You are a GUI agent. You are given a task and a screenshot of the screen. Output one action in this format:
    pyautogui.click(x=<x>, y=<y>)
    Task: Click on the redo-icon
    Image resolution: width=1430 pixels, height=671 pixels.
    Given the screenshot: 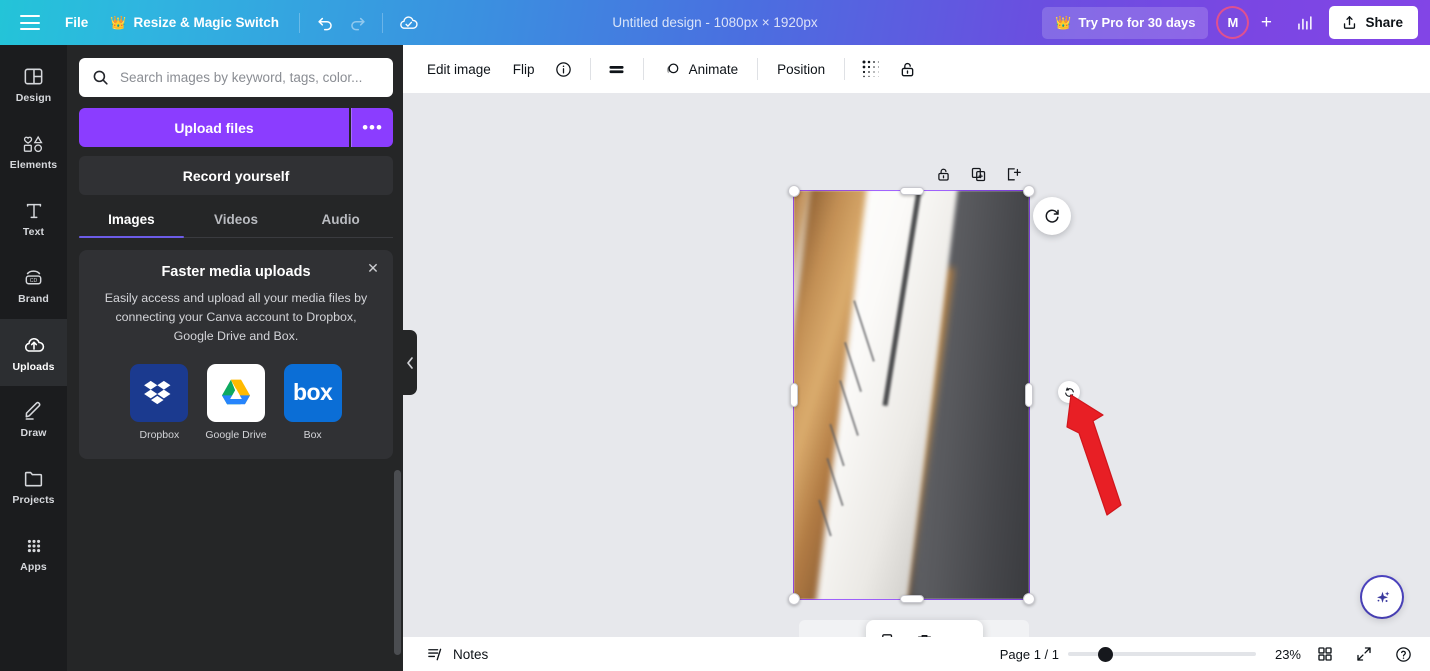 What is the action you would take?
    pyautogui.click(x=357, y=23)
    